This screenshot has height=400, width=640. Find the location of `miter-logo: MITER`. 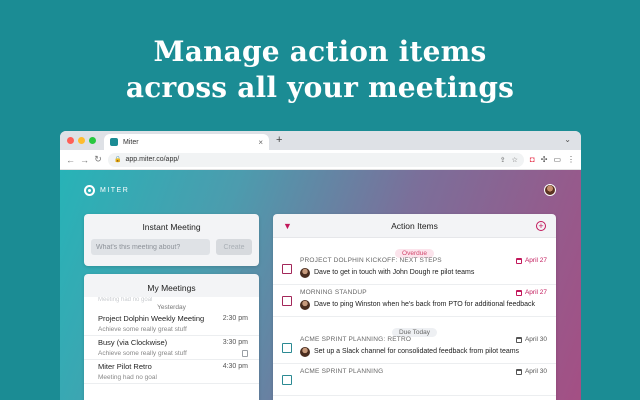

miter-logo: MITER is located at coordinates (106, 190).